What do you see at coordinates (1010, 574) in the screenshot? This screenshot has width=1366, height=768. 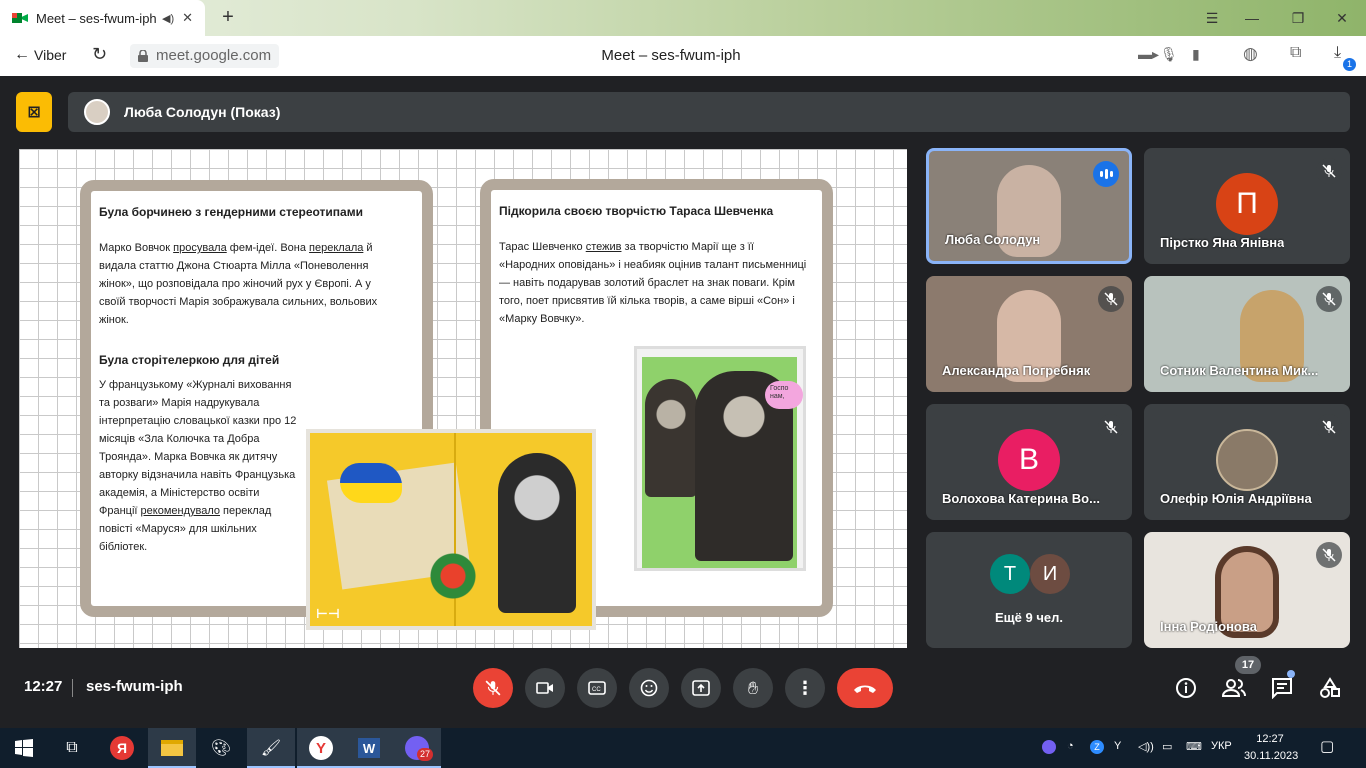 I see `participant-mini-avatar: Т` at bounding box center [1010, 574].